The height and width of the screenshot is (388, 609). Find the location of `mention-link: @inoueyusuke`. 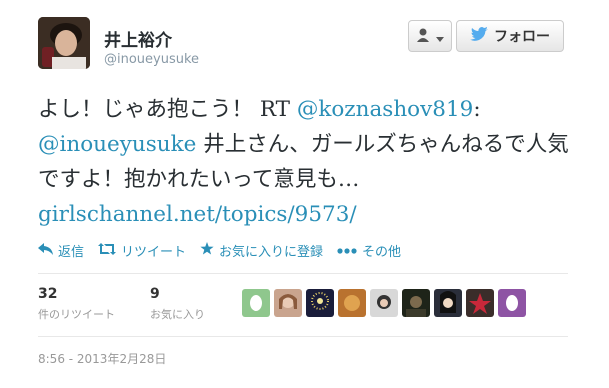

mention-link: @inoueyusuke is located at coordinates (117, 144).